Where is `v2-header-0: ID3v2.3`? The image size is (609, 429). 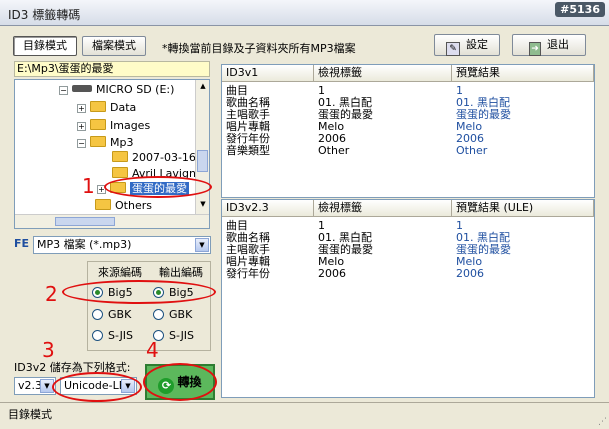
v2-header-0: ID3v2.3 is located at coordinates (268, 208).